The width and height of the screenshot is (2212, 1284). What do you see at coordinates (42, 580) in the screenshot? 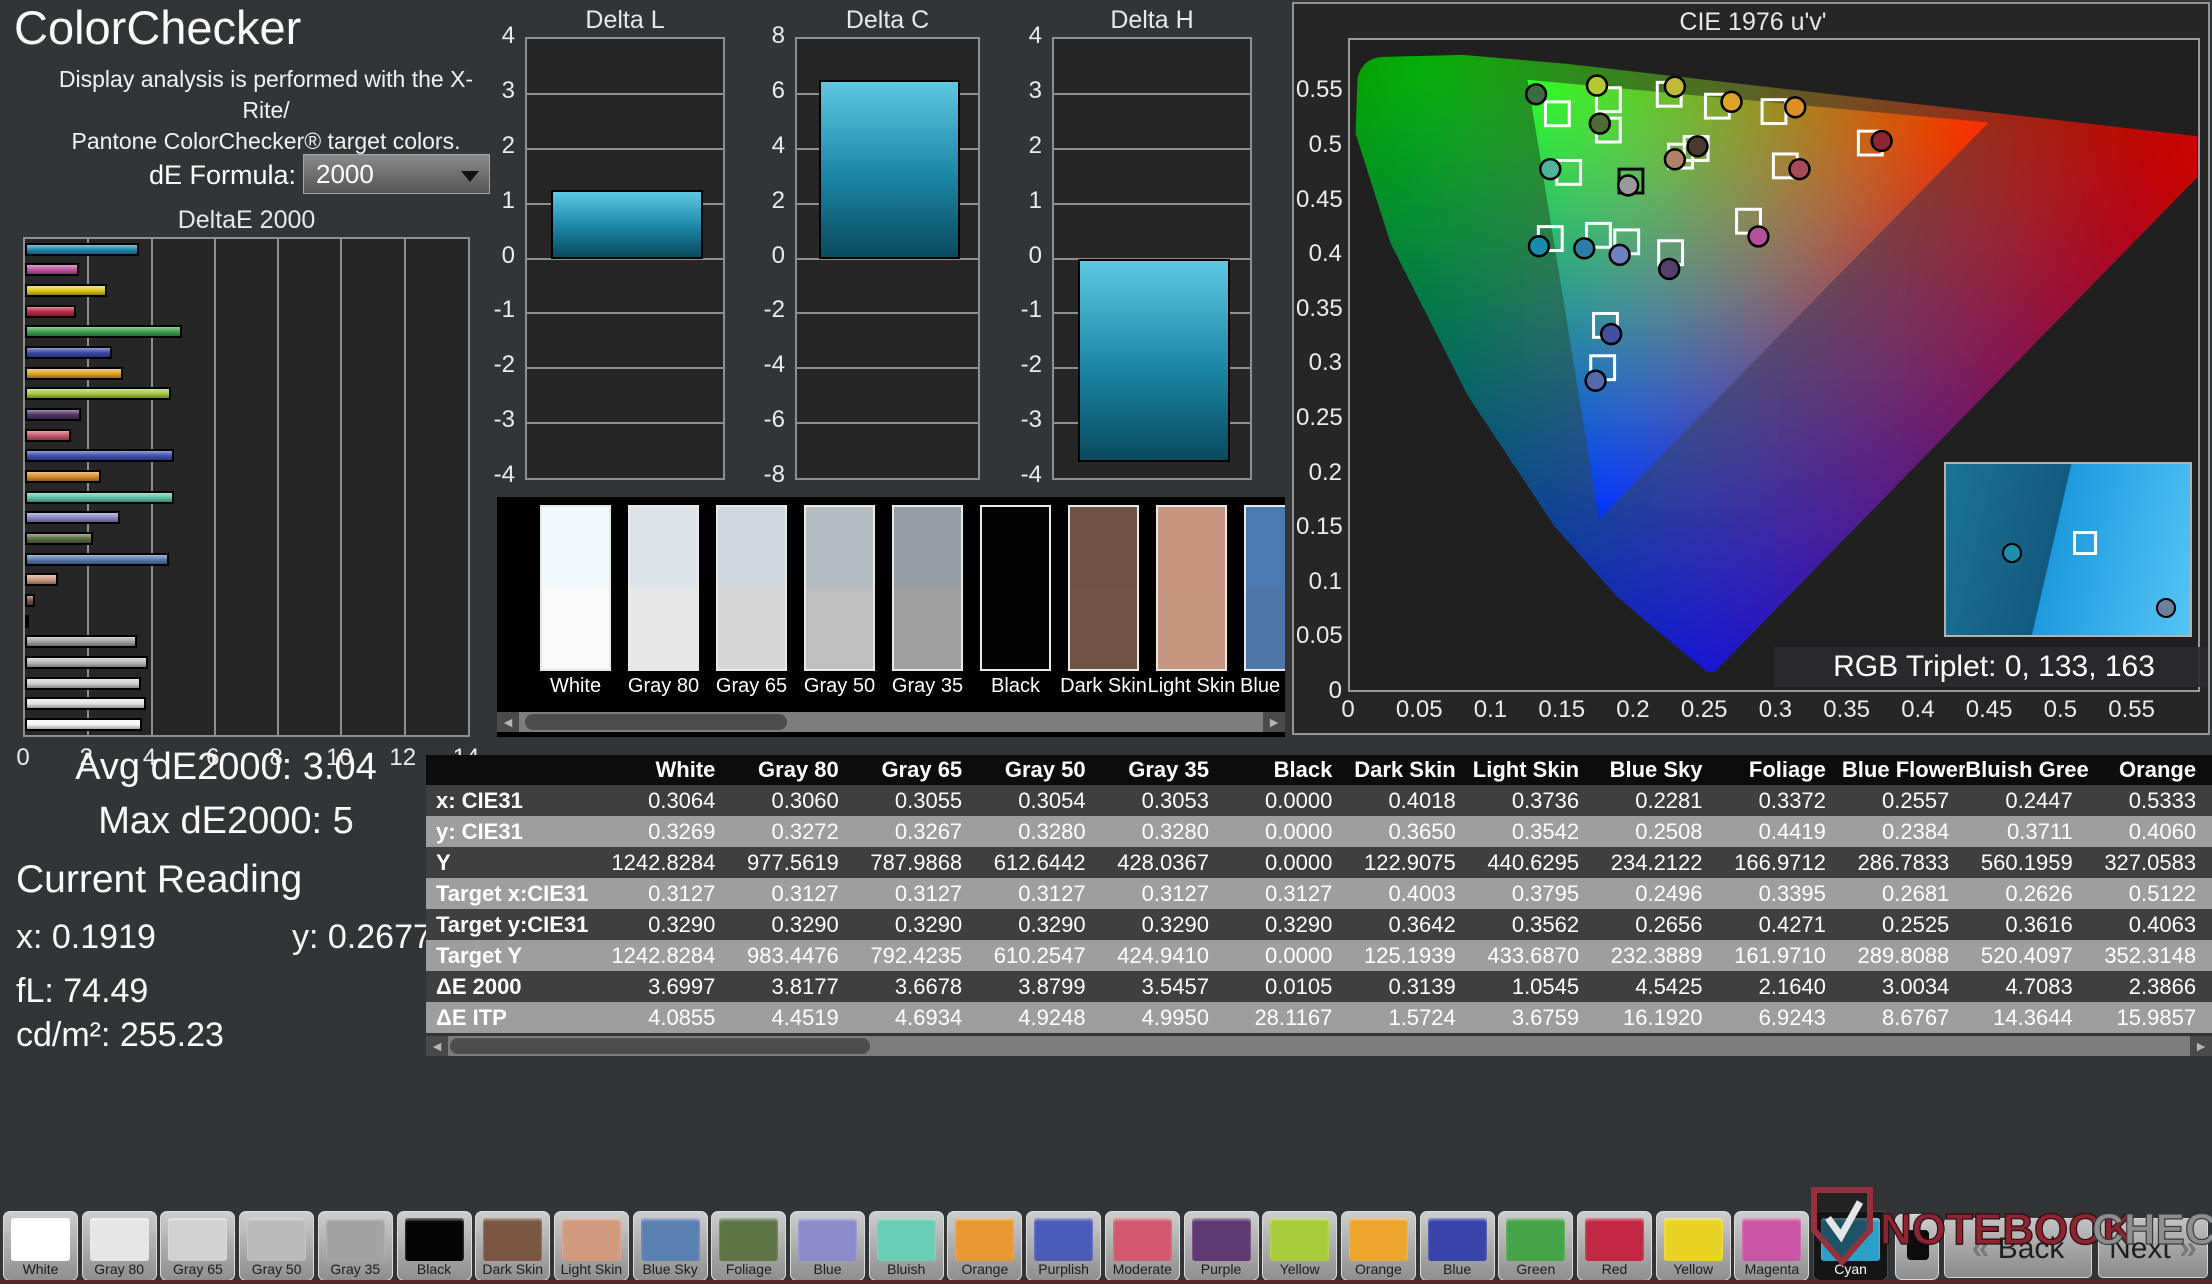
I see `deltae-bar-light-skin` at bounding box center [42, 580].